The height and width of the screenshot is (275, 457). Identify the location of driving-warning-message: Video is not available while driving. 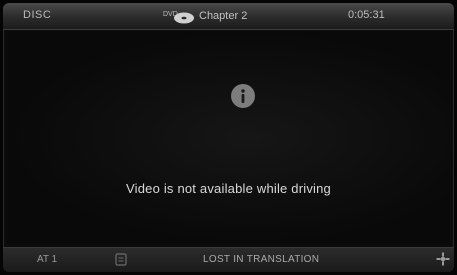
(228, 188).